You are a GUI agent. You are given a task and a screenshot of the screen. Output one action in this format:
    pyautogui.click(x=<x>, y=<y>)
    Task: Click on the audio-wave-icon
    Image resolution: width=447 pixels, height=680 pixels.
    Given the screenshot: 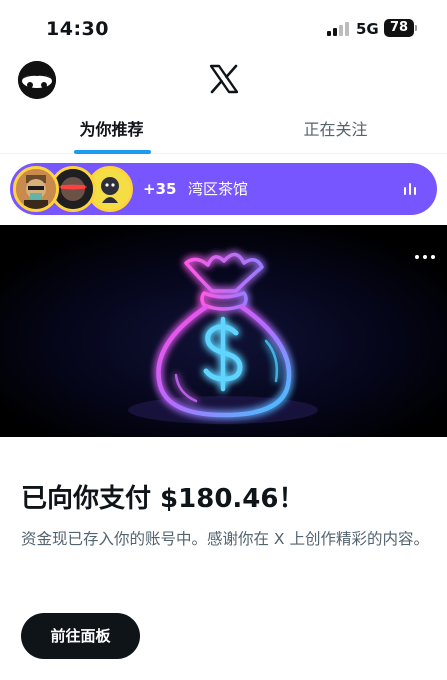 What is the action you would take?
    pyautogui.click(x=411, y=189)
    